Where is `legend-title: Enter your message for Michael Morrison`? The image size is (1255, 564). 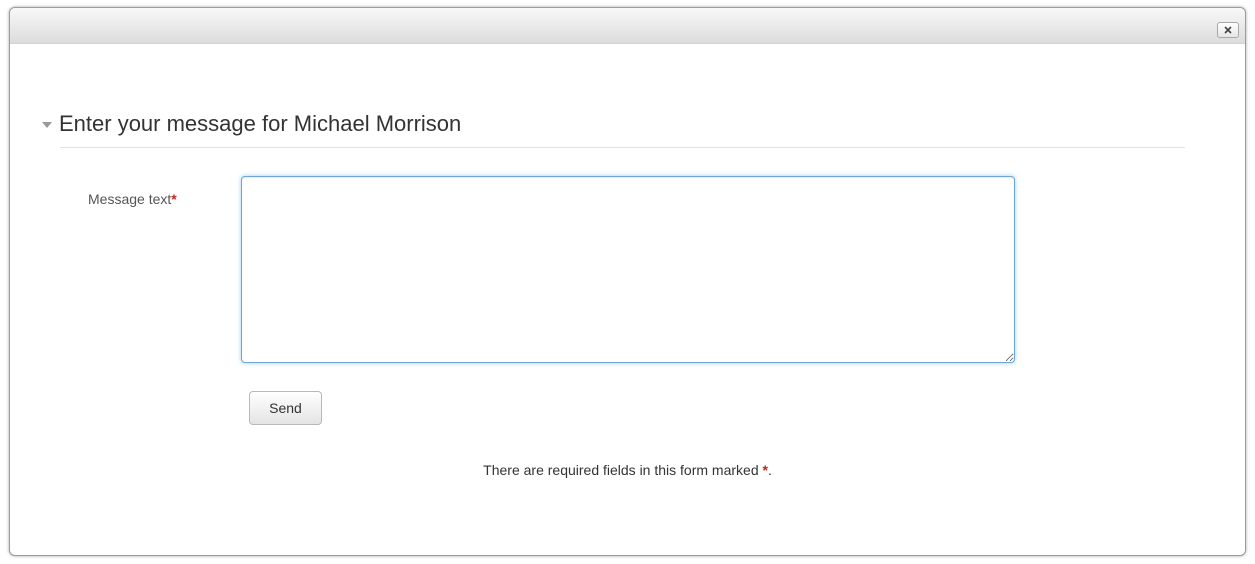 legend-title: Enter your message for Michael Morrison is located at coordinates (260, 123).